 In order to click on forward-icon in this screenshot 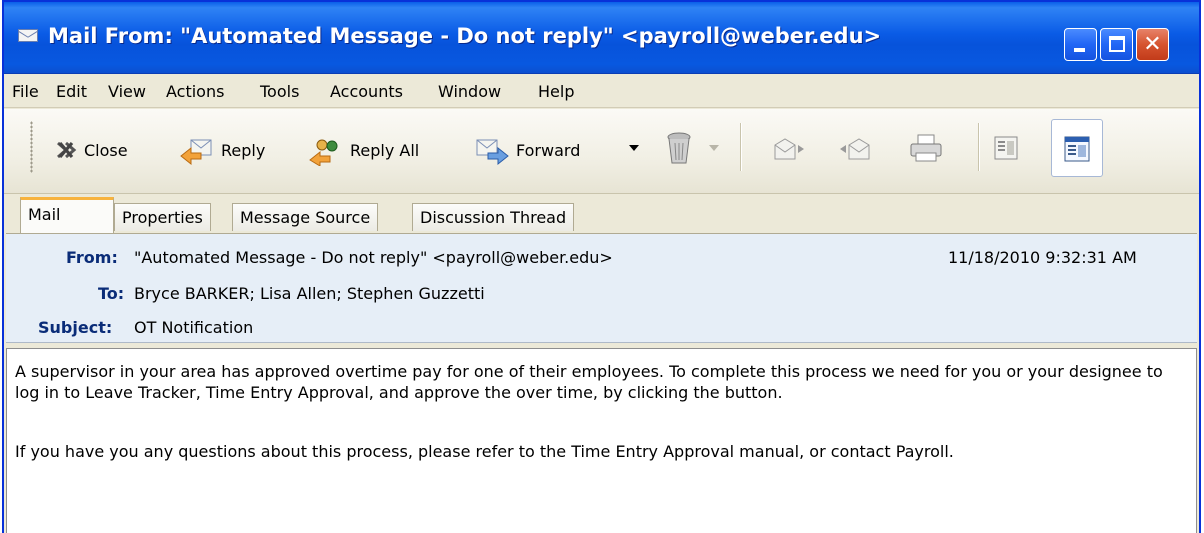, I will do `click(492, 152)`.